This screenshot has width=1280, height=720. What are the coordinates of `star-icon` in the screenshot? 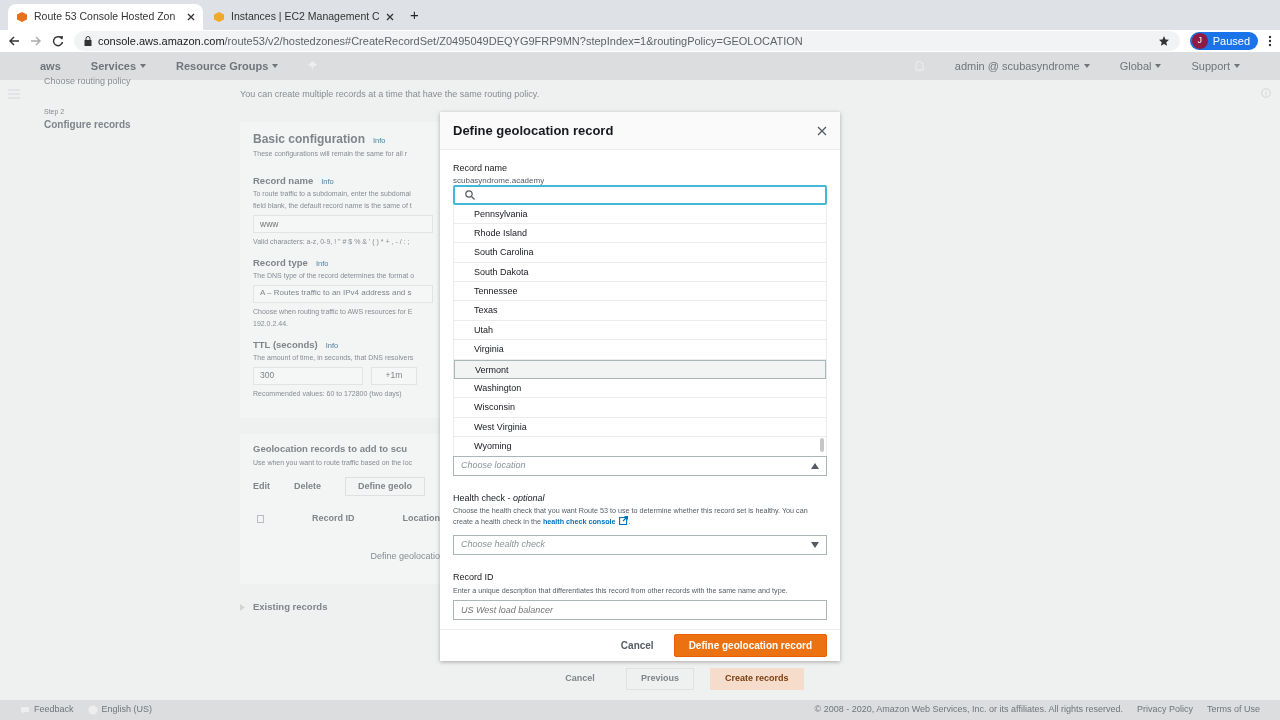 It's located at (1163, 41).